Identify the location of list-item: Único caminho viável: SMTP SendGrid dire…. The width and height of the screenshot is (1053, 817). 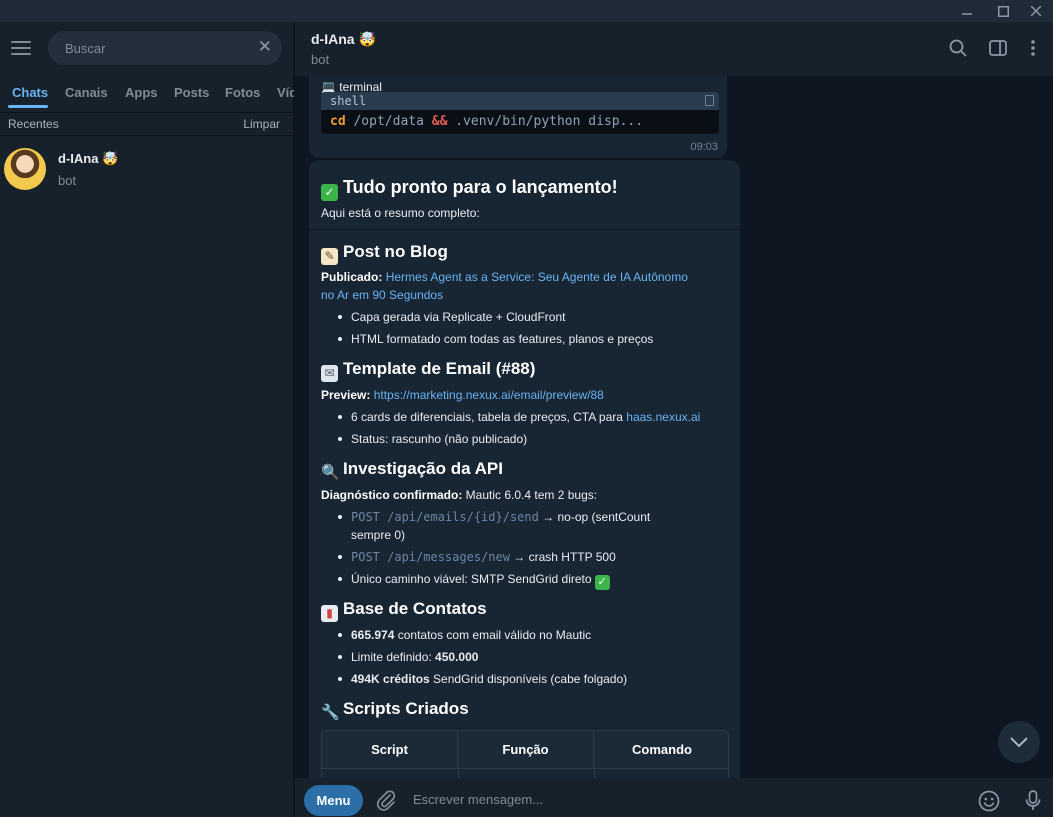
(474, 580).